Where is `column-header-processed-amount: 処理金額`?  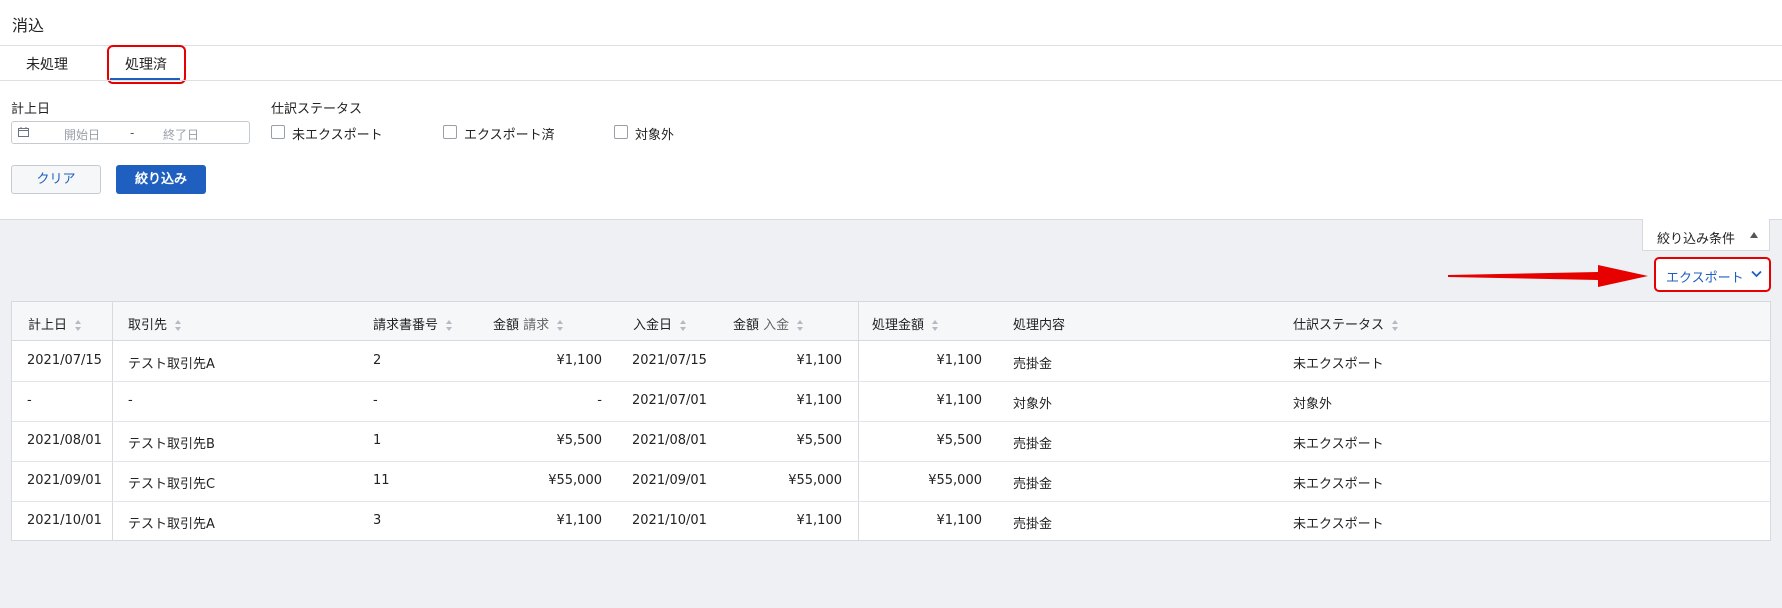
column-header-processed-amount: 処理金額 is located at coordinates (905, 323).